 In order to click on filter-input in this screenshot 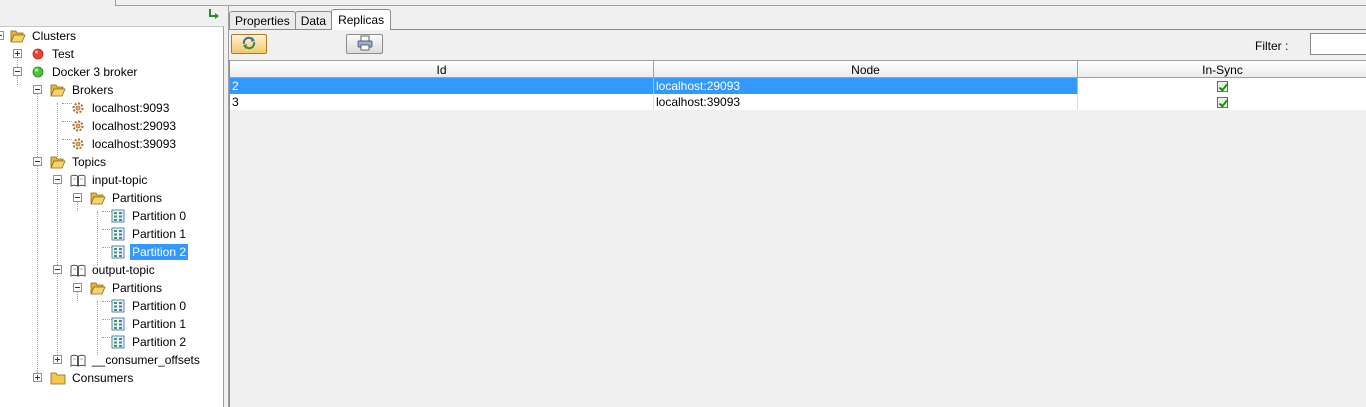, I will do `click(1338, 44)`.